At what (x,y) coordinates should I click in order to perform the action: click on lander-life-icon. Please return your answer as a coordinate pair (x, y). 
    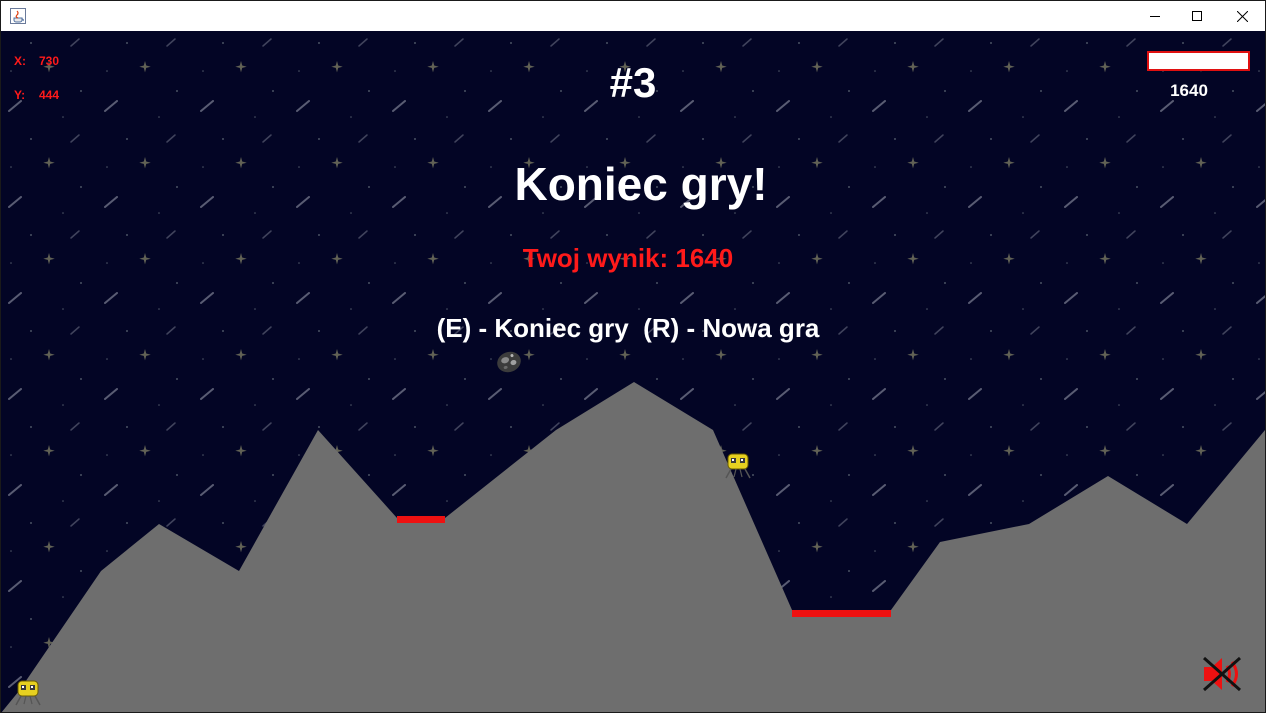
    Looking at the image, I should click on (28, 693).